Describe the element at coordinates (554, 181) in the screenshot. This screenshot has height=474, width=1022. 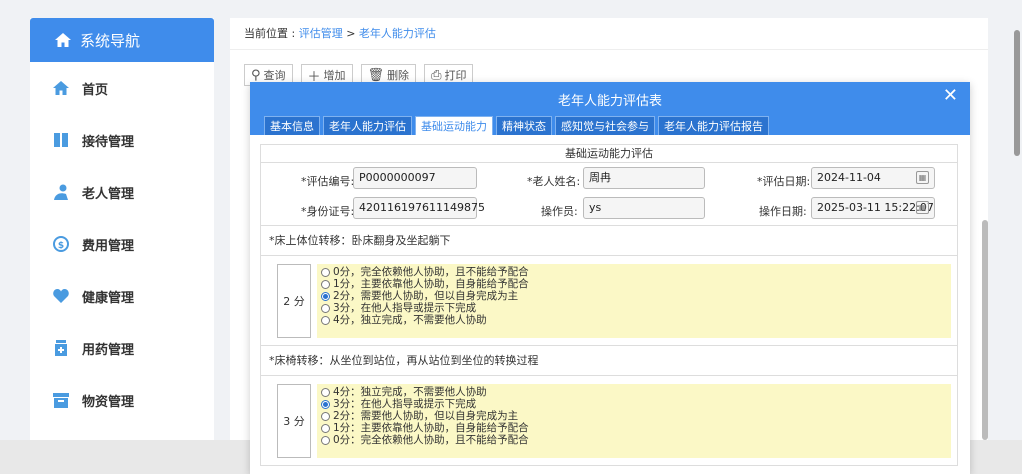
I see `name-label: *老人姓名:` at that location.